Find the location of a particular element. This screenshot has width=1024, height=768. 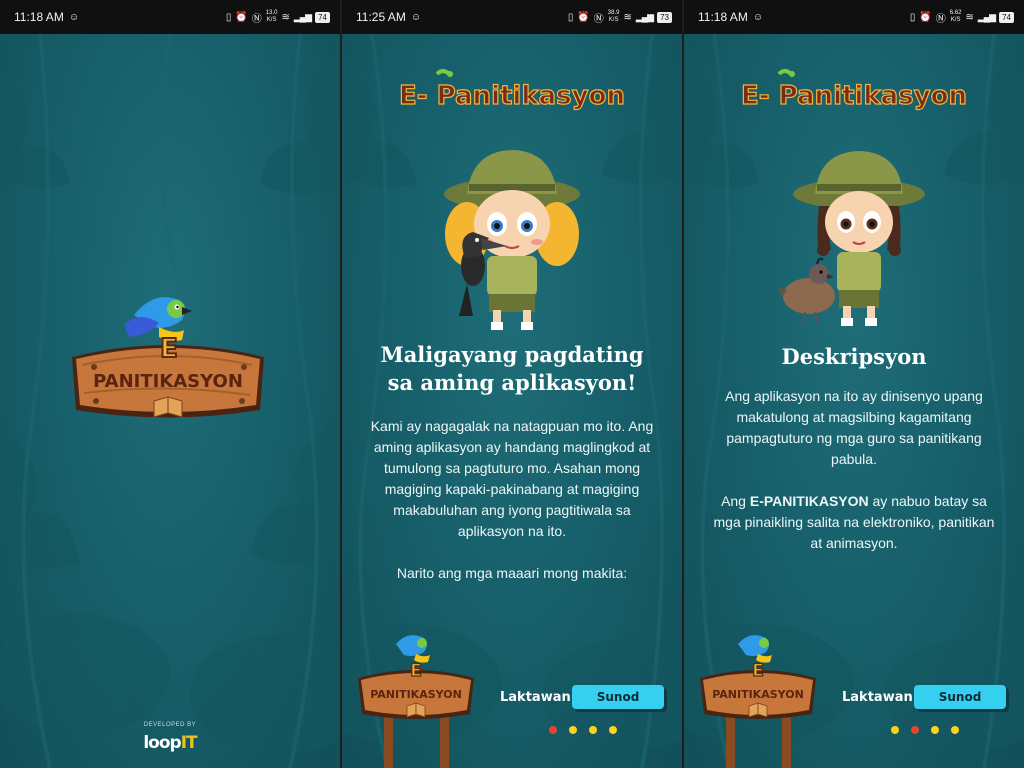

description-heading: Deskripsyon is located at coordinates (854, 356).